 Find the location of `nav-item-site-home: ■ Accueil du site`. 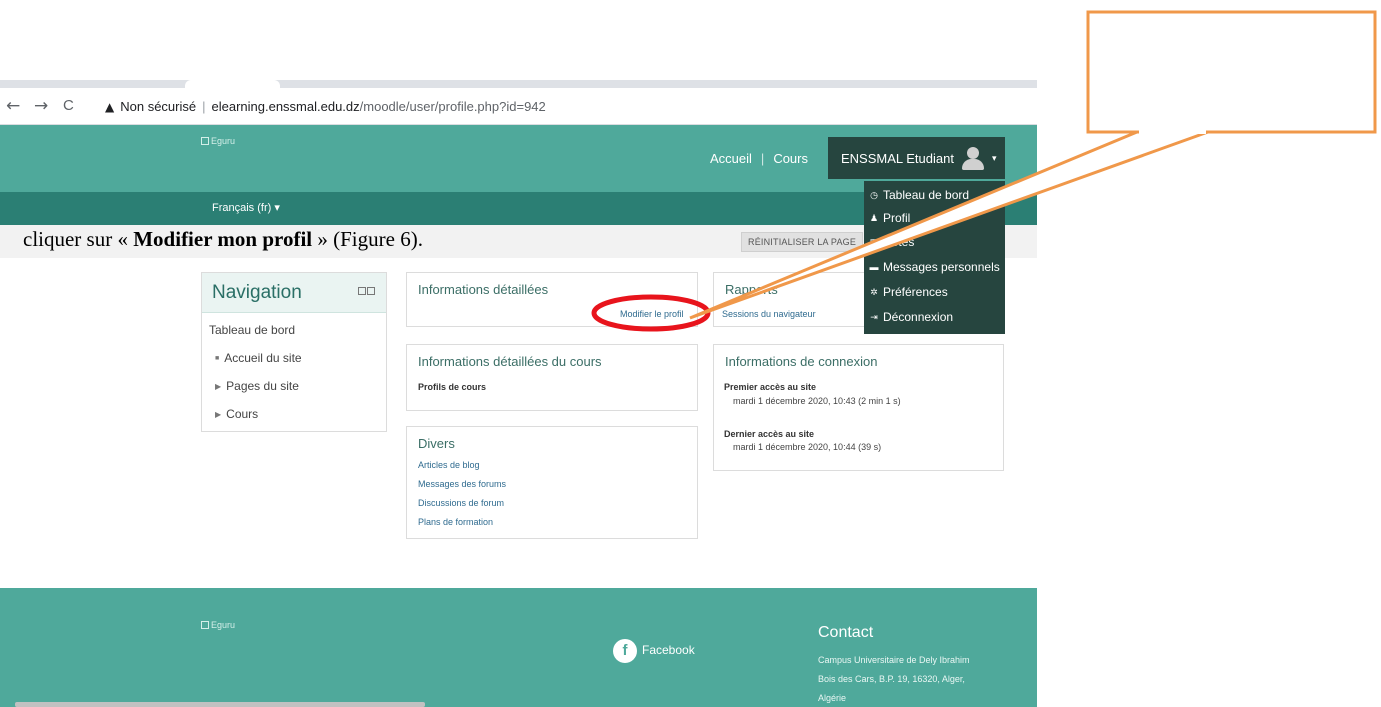

nav-item-site-home: ■ Accueil du site is located at coordinates (258, 358).